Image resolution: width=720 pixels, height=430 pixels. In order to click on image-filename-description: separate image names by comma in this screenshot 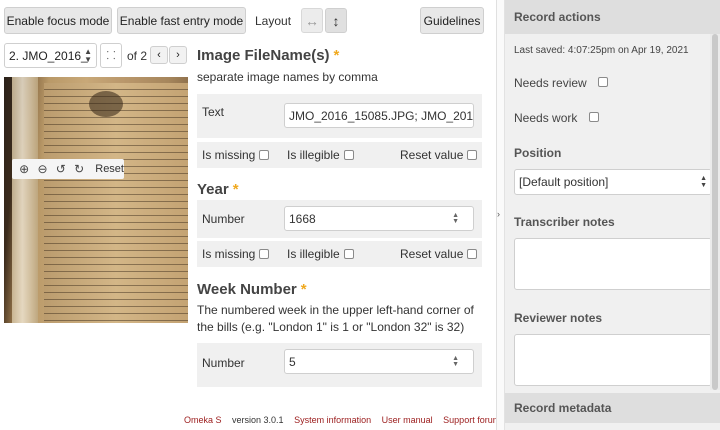, I will do `click(287, 77)`.